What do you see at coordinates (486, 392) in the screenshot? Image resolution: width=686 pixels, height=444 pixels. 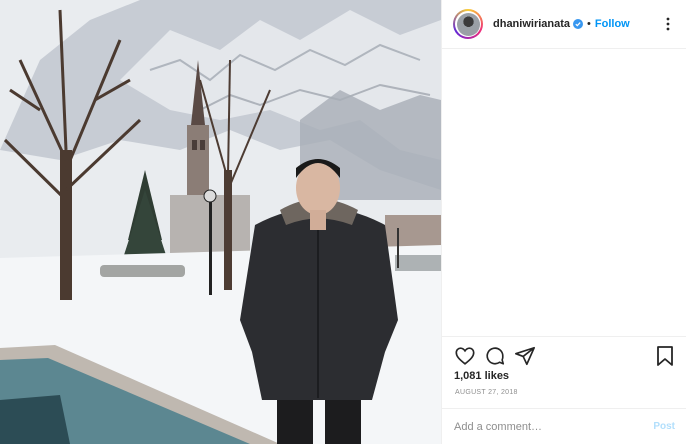 I see `post-date: AUGUST 27, 2018` at bounding box center [486, 392].